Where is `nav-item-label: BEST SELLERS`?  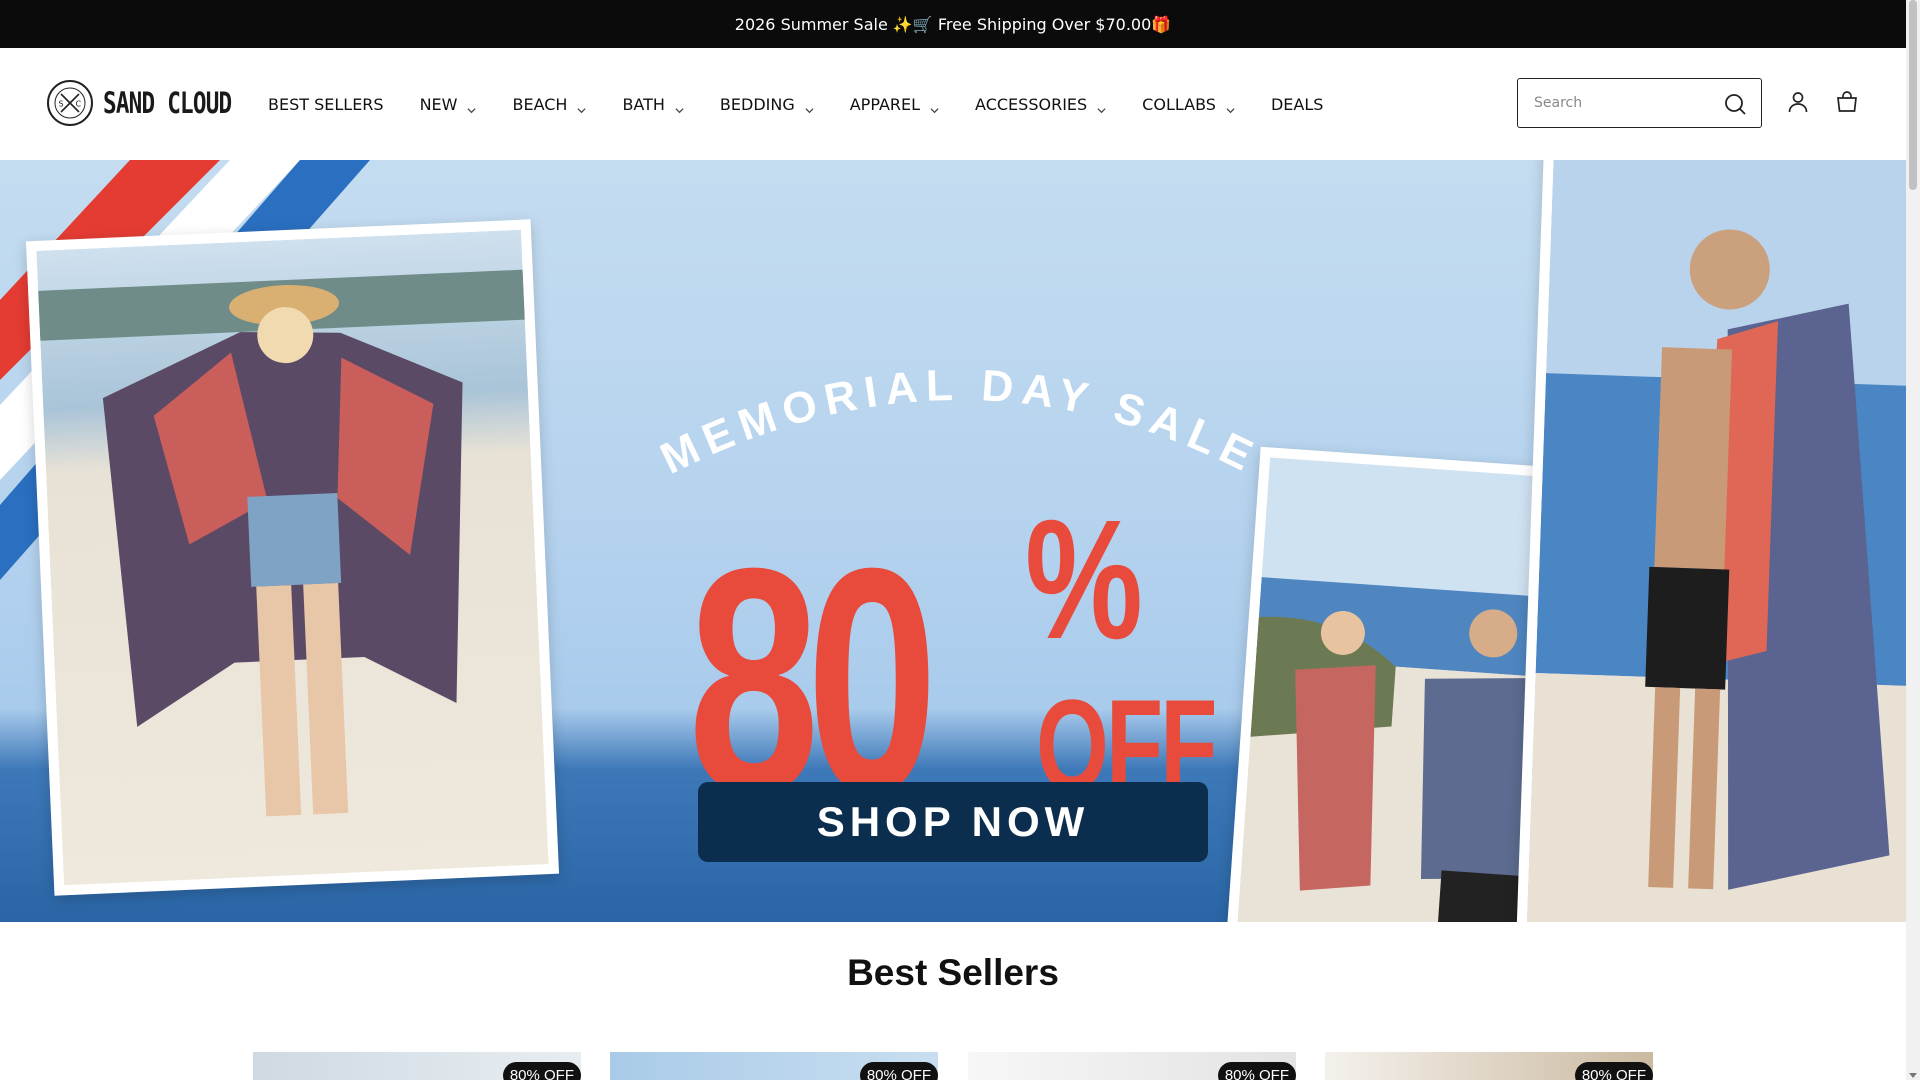
nav-item-label: BEST SELLERS is located at coordinates (326, 104).